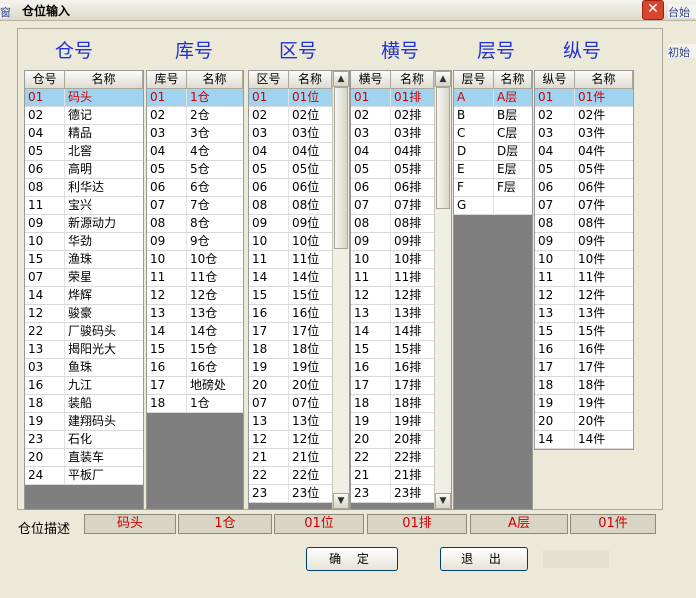  What do you see at coordinates (84, 422) in the screenshot?
I see `list-item: 19 建翔码头` at bounding box center [84, 422].